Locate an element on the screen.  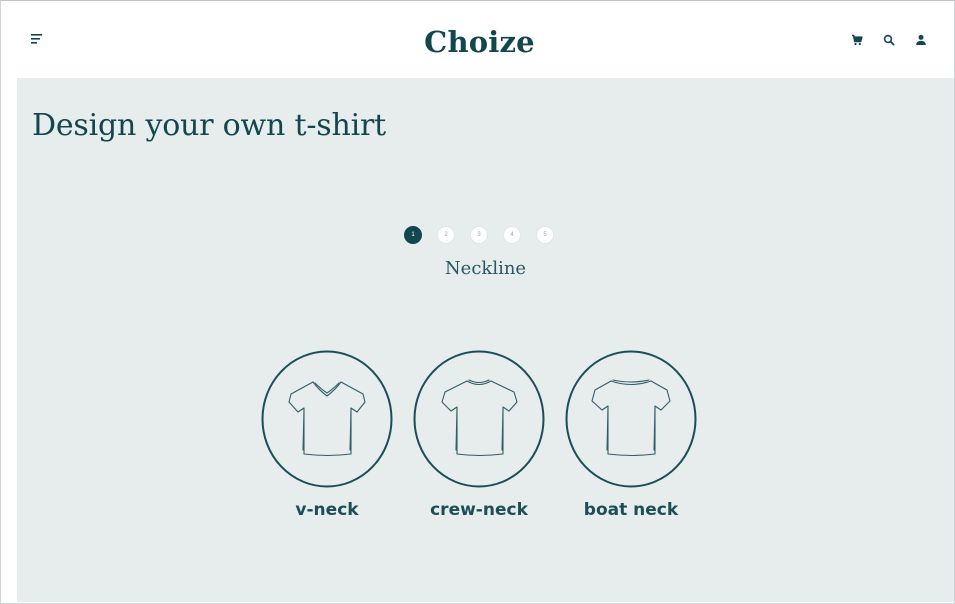
step-3: 3 is located at coordinates (479, 235).